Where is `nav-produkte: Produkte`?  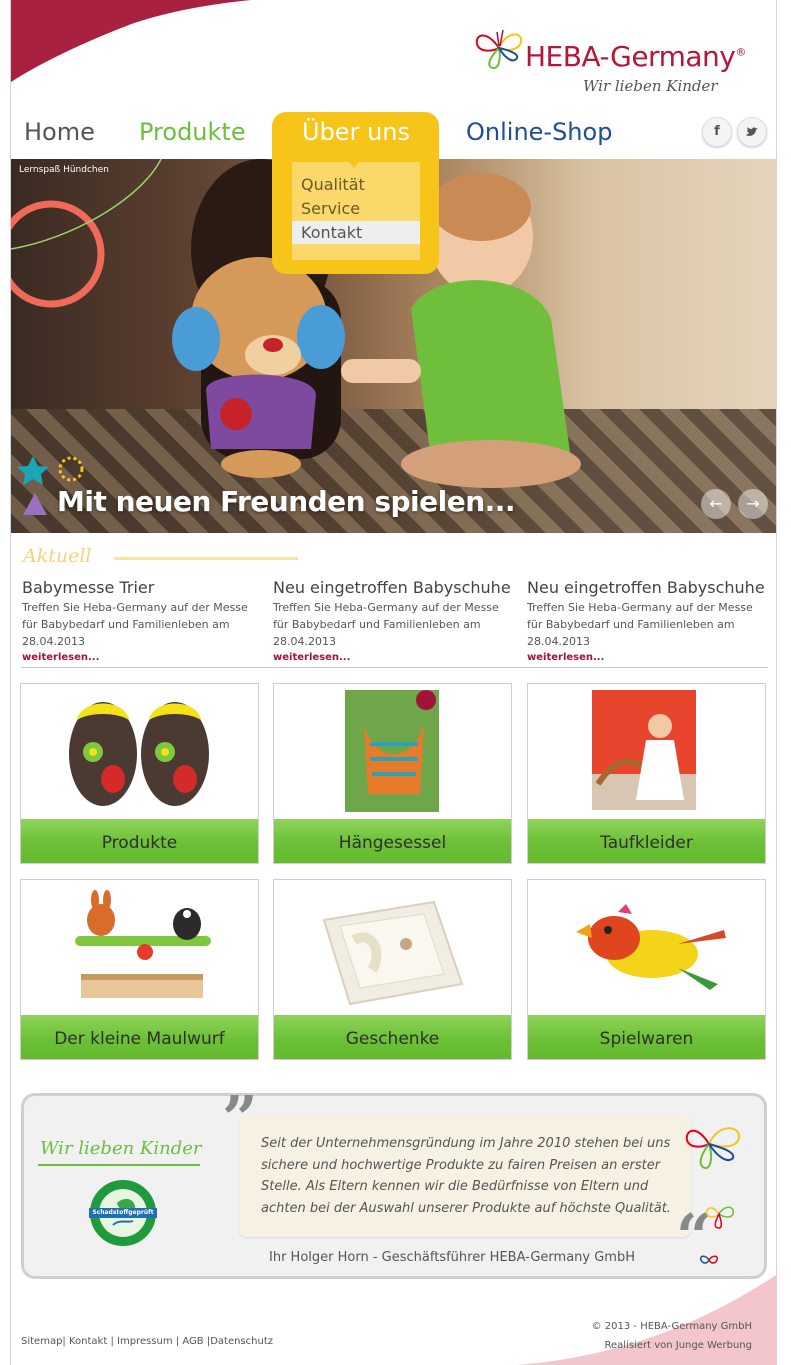 nav-produkte: Produkte is located at coordinates (192, 132).